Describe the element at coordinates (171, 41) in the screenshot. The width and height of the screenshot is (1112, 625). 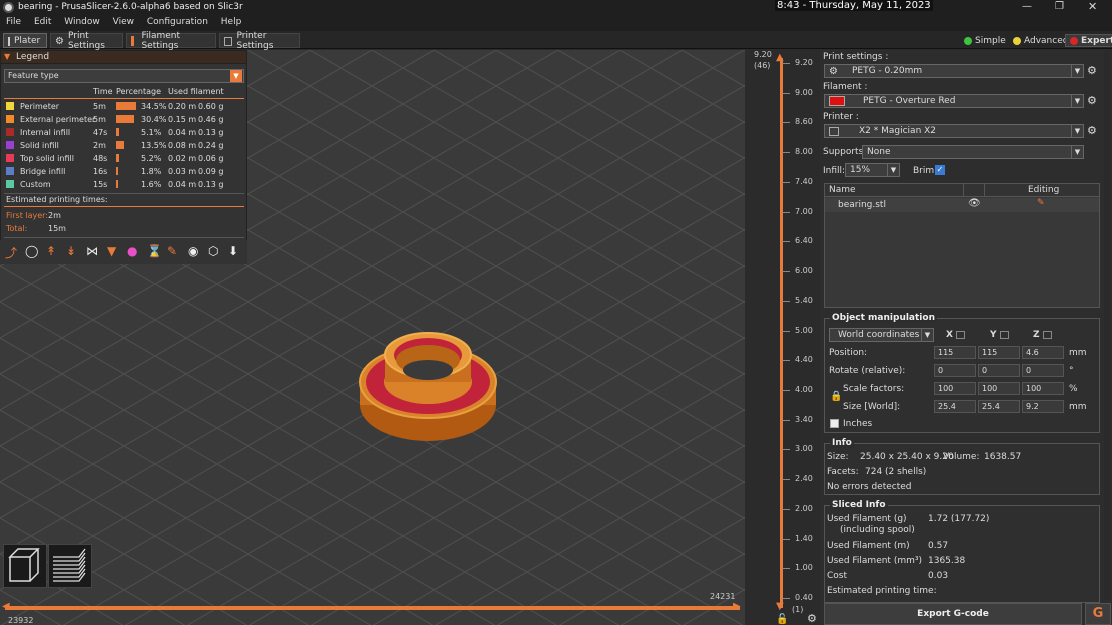
I see `tab-filament-settings: Filament Settings` at that location.